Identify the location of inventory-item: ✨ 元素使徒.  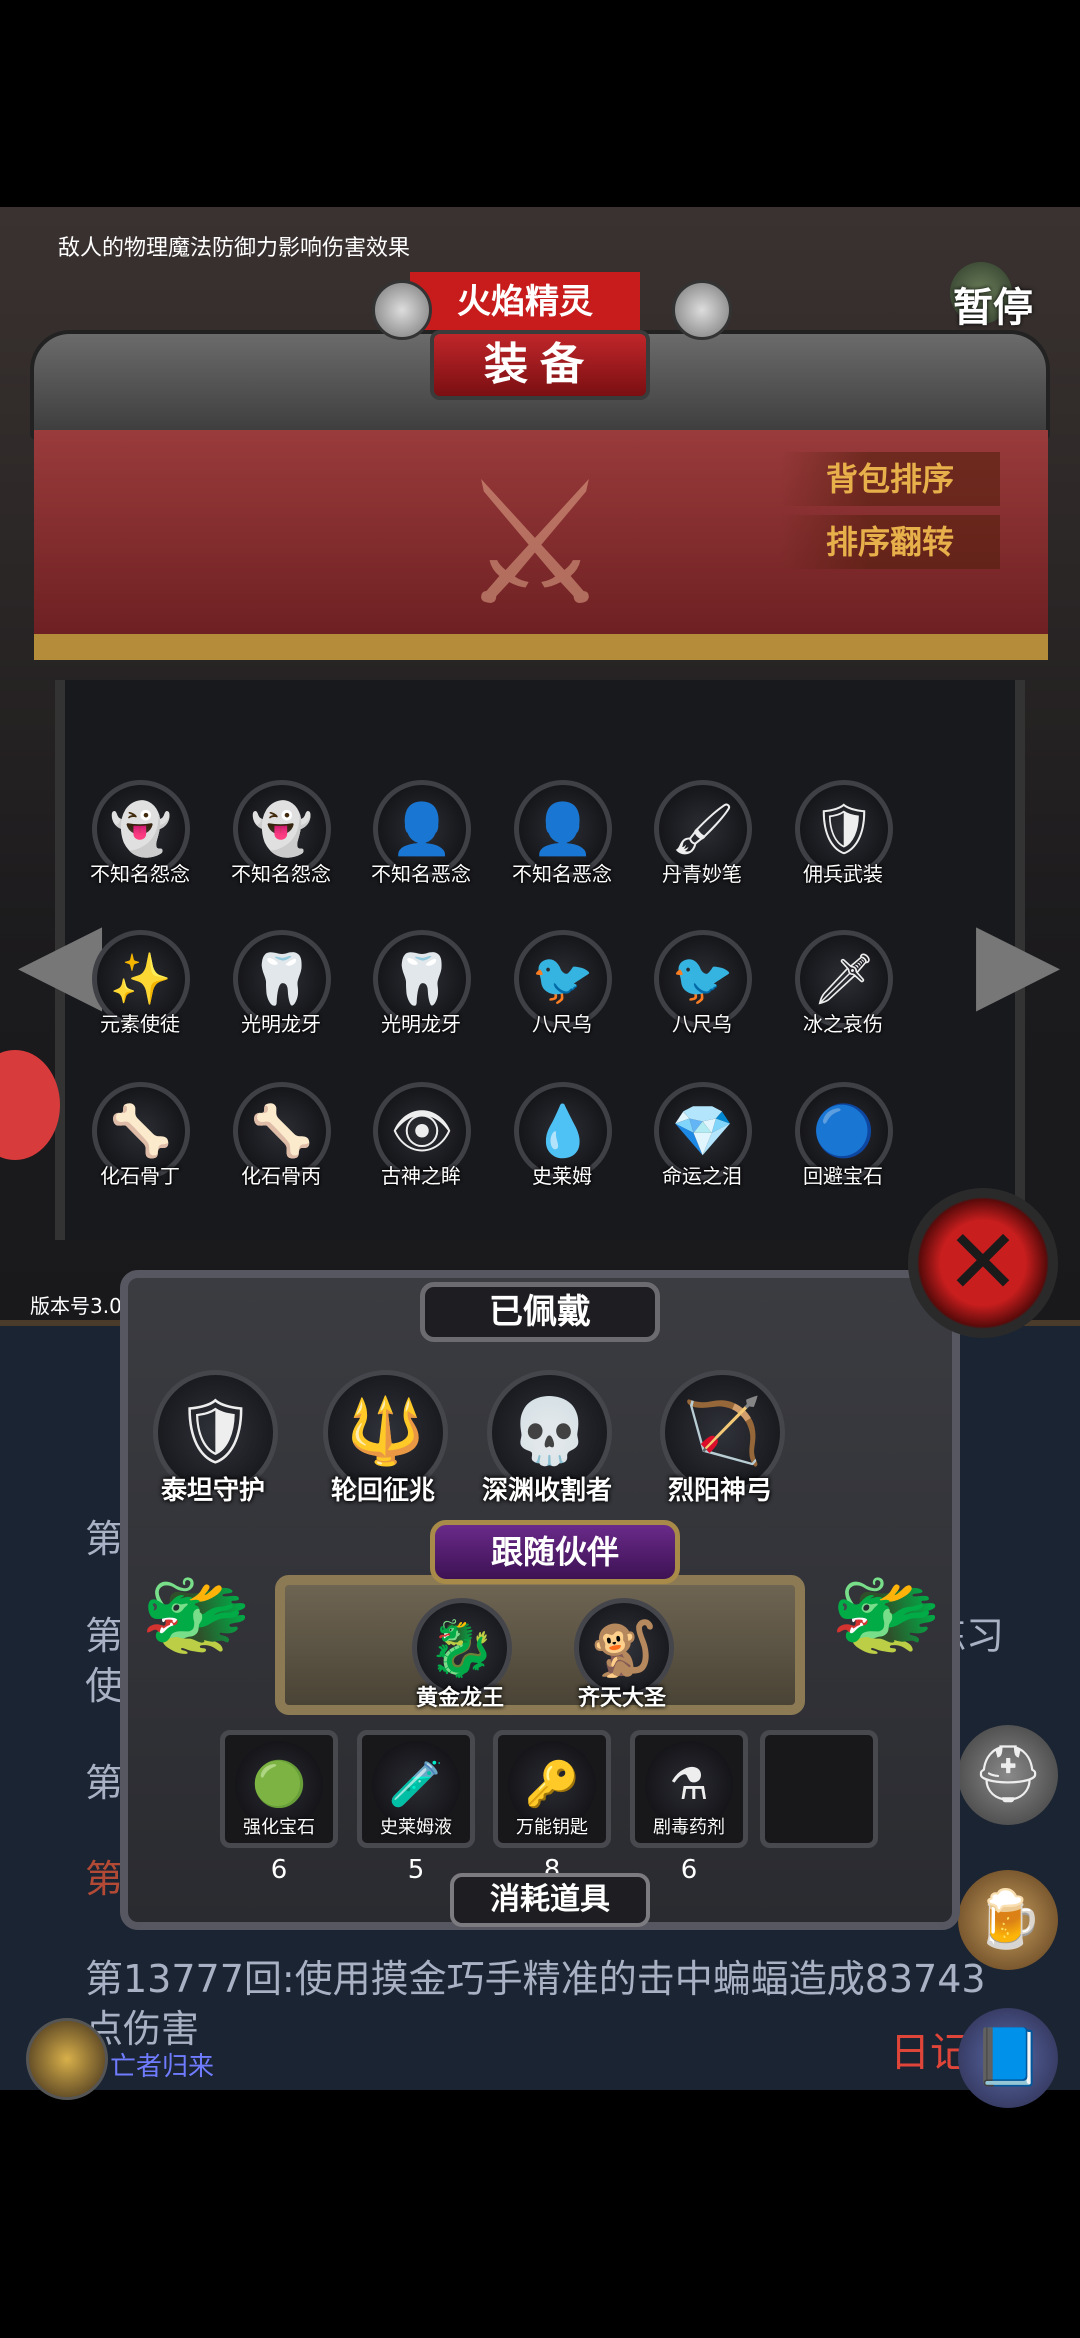
(140, 985).